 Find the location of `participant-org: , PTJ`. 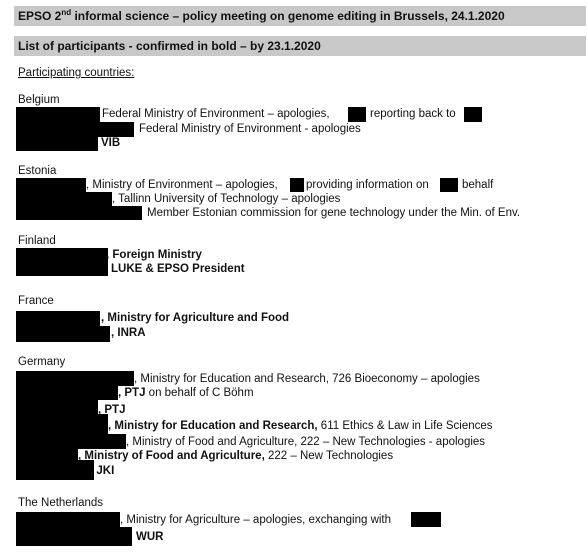

participant-org: , PTJ is located at coordinates (132, 393).